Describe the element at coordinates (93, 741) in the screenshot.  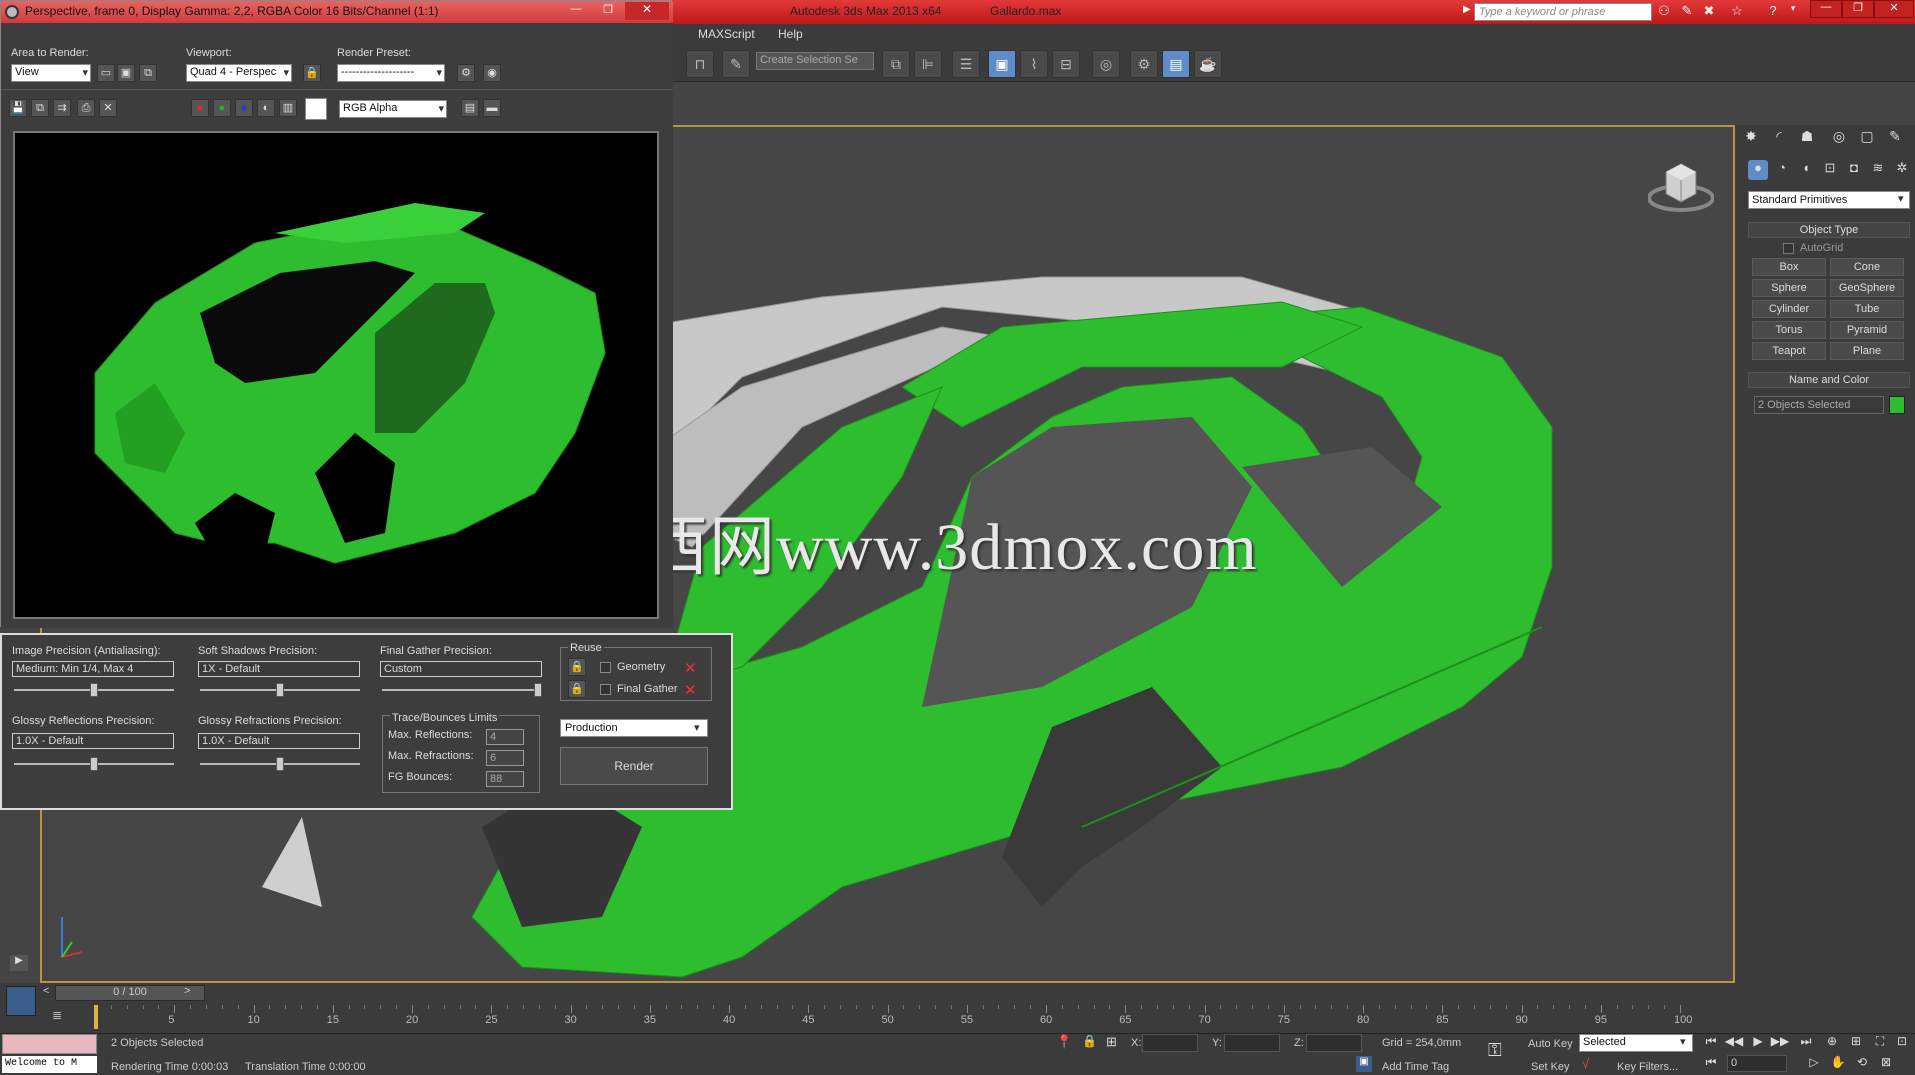
I see `glossy-reflections-field: 1.0X - Default` at that location.